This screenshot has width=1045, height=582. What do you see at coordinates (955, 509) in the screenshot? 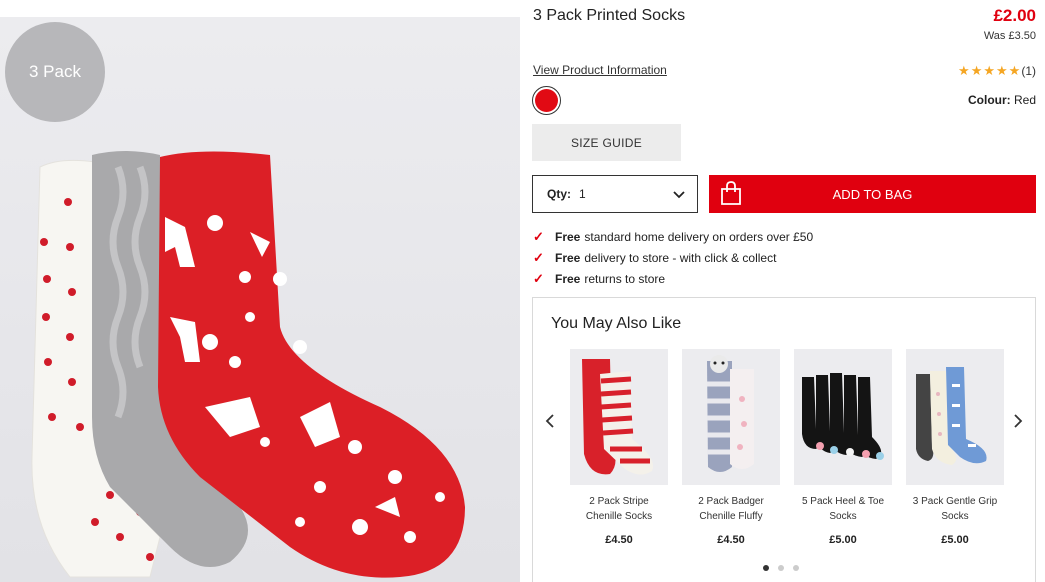
I see `recommendation-name: 3 Pack Gentle Grip Socks` at bounding box center [955, 509].